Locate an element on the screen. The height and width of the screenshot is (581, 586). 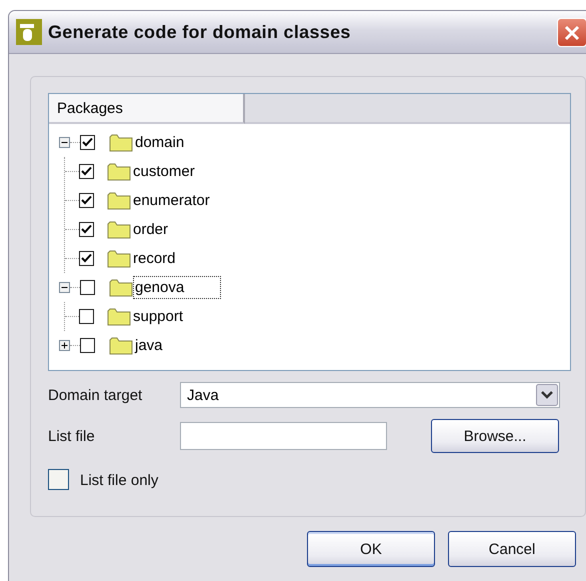
tree-item: genova is located at coordinates (177, 287).